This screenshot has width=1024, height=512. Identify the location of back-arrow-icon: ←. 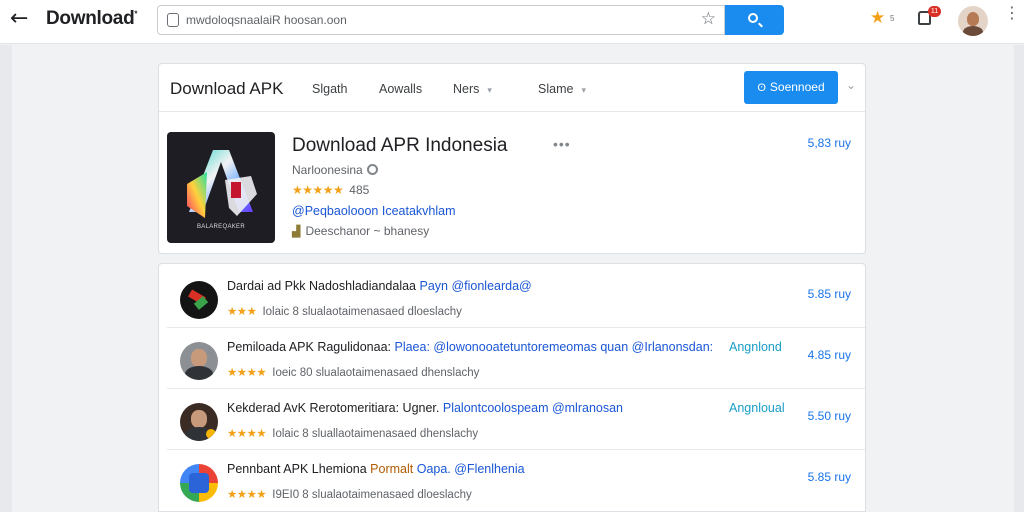
(22, 20).